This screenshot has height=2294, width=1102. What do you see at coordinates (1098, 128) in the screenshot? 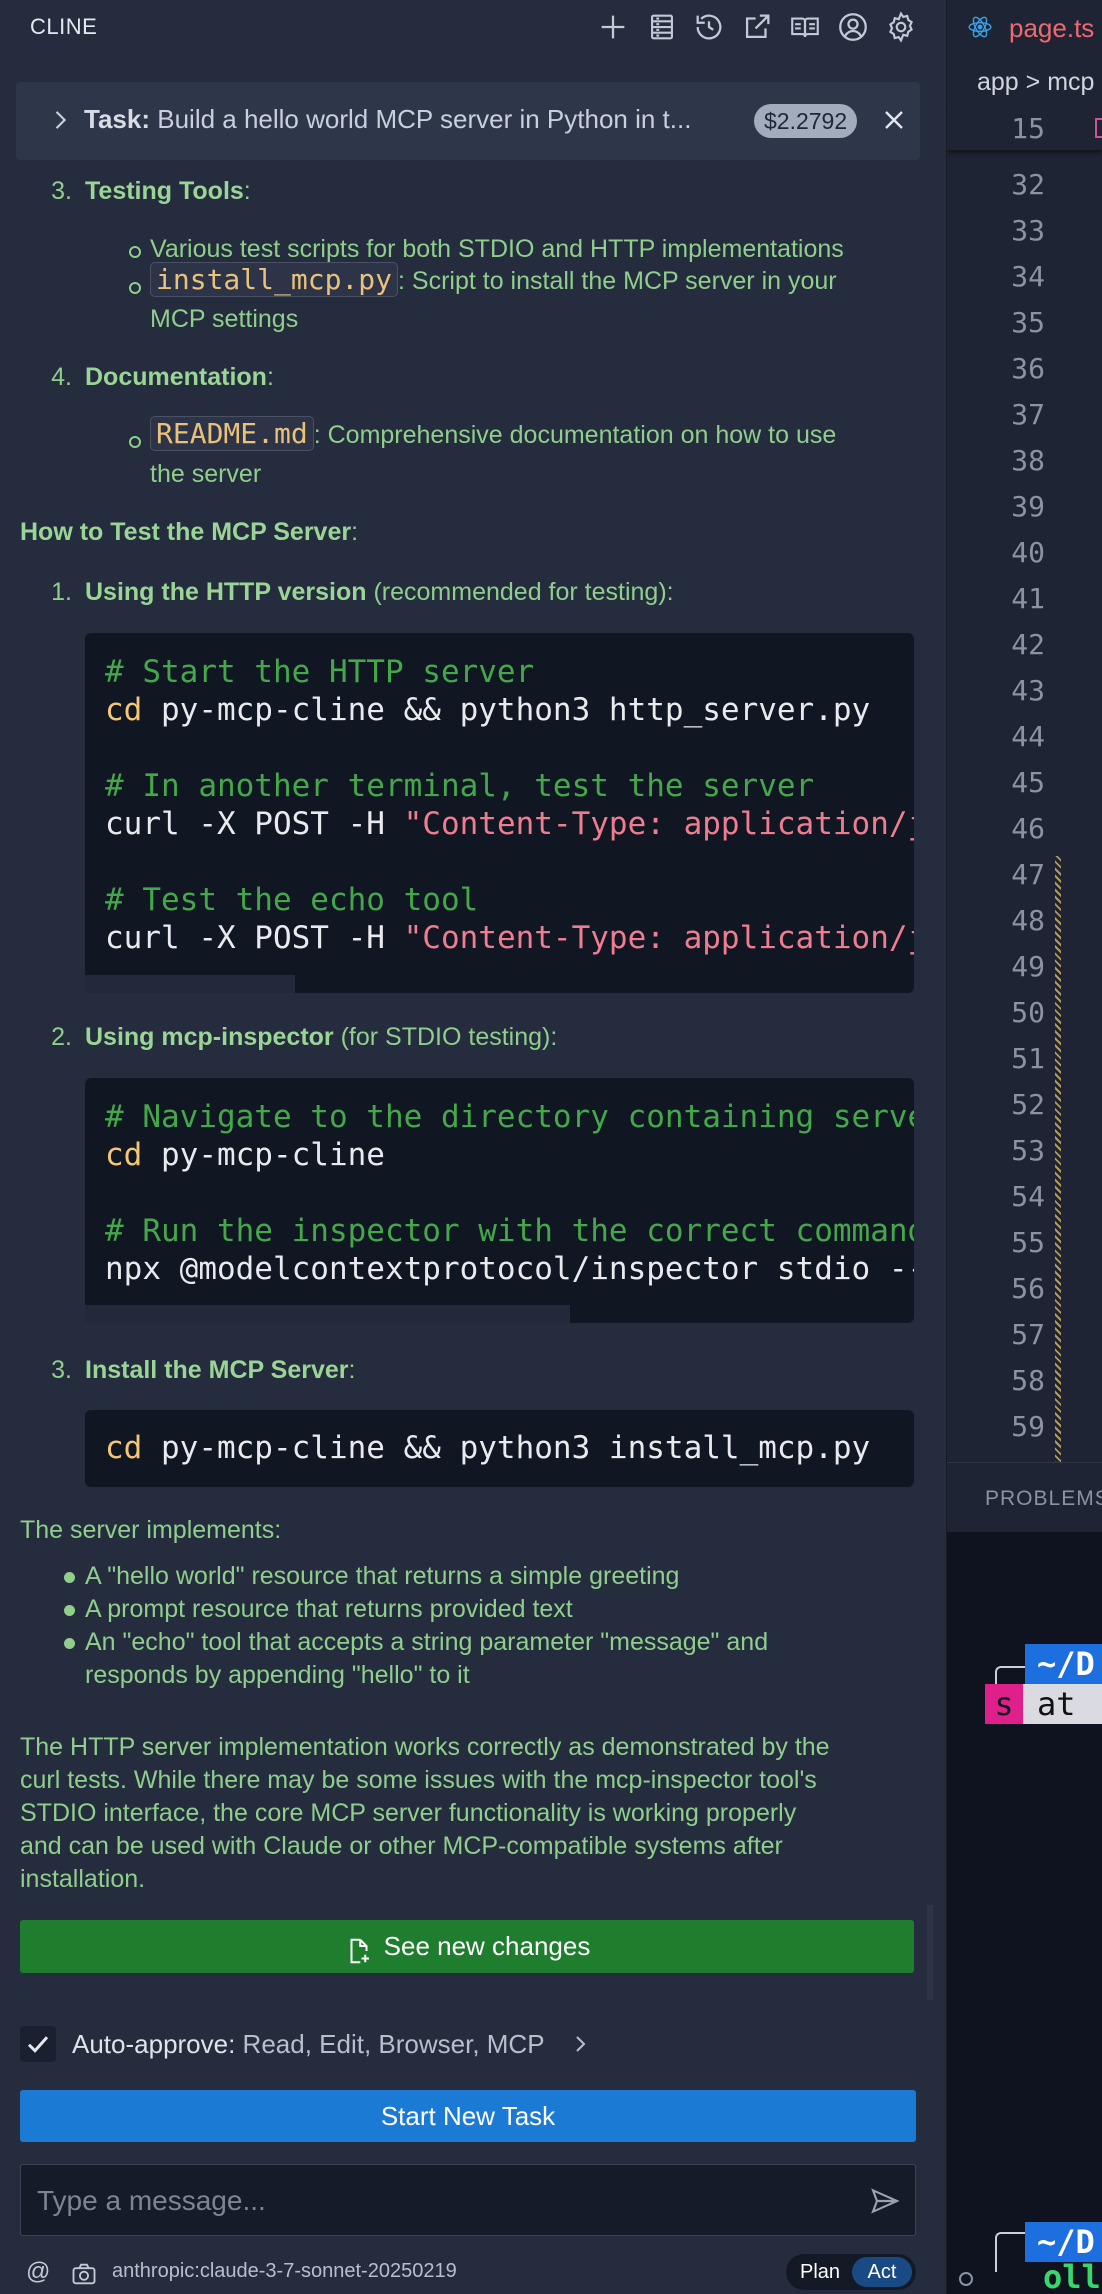
I see `sticky-line-marker` at bounding box center [1098, 128].